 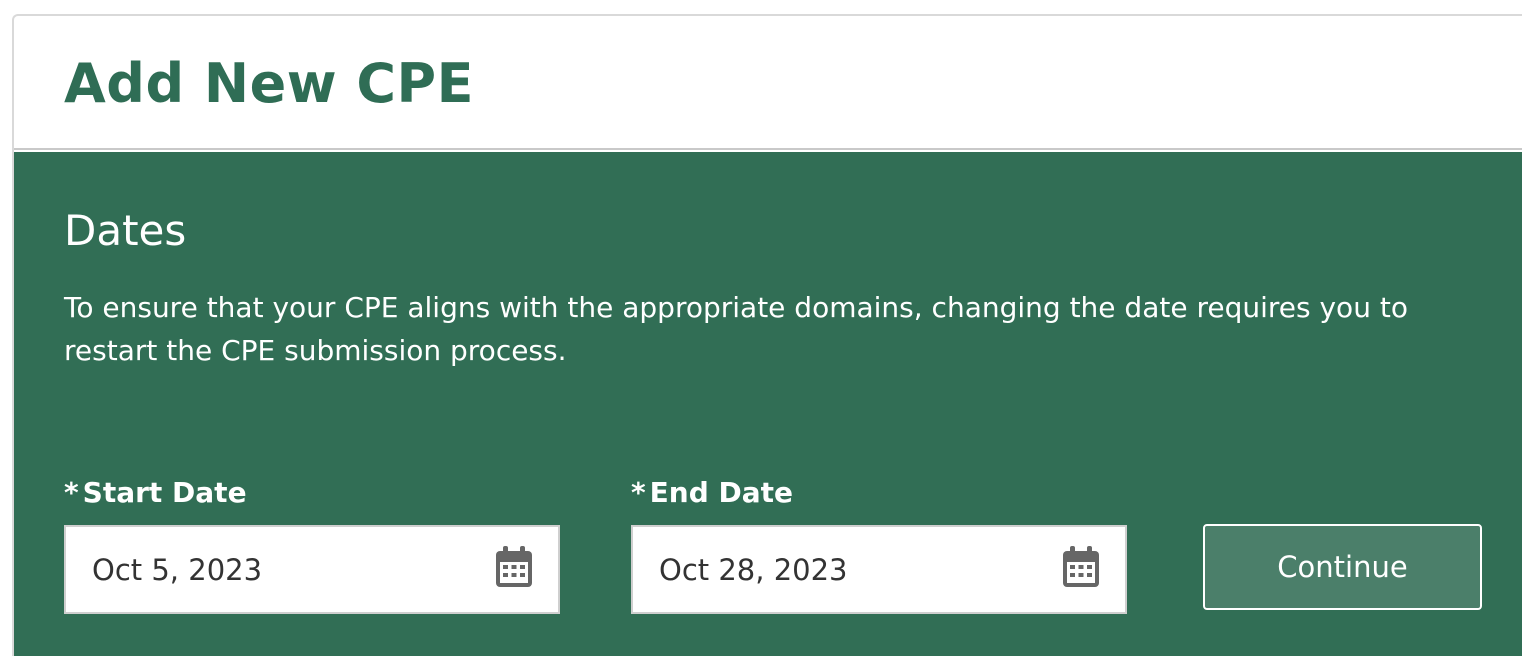 What do you see at coordinates (177, 570) in the screenshot?
I see `start-date-value: Oct 5, 2023` at bounding box center [177, 570].